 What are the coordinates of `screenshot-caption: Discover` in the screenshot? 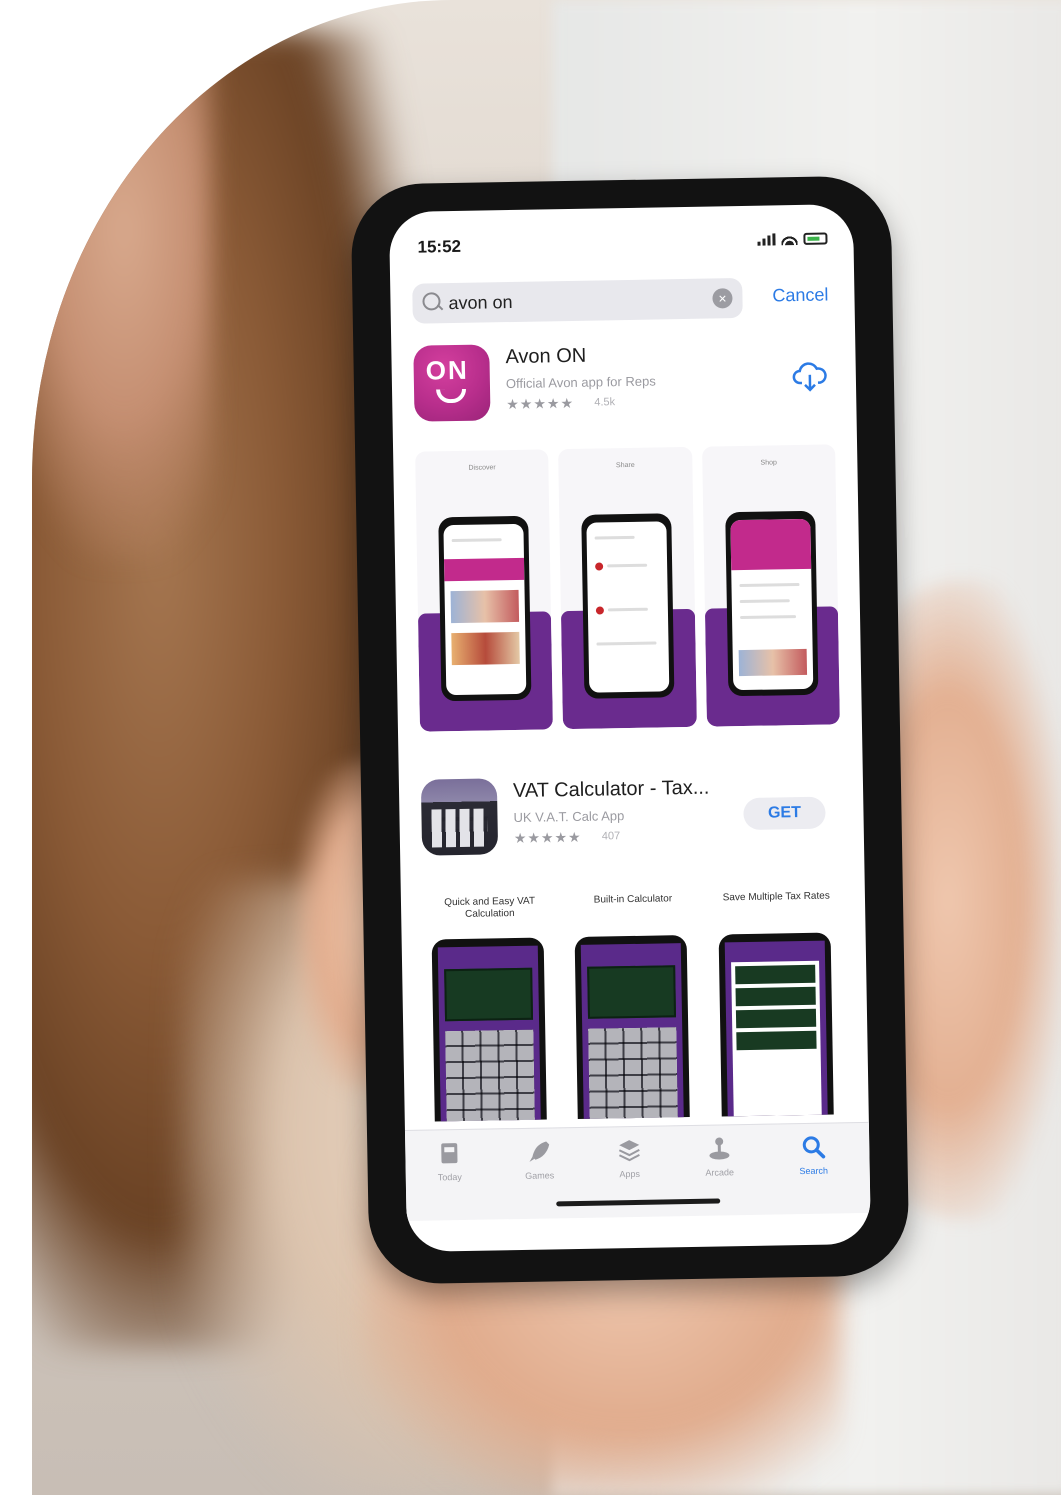 It's located at (482, 468).